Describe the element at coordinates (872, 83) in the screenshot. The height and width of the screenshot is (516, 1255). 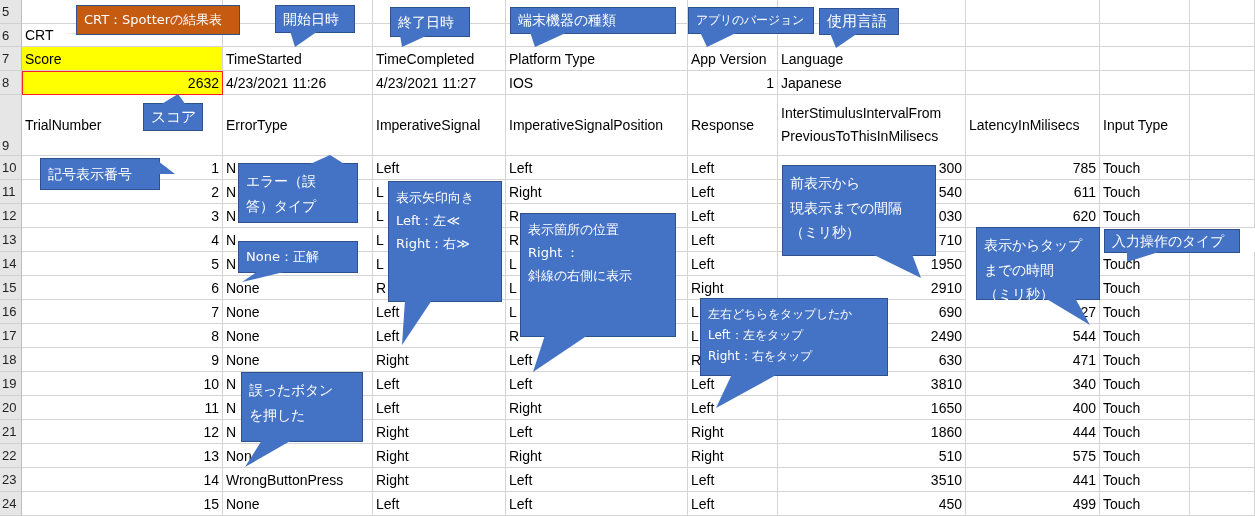
I see `table-cell: Japanese` at that location.